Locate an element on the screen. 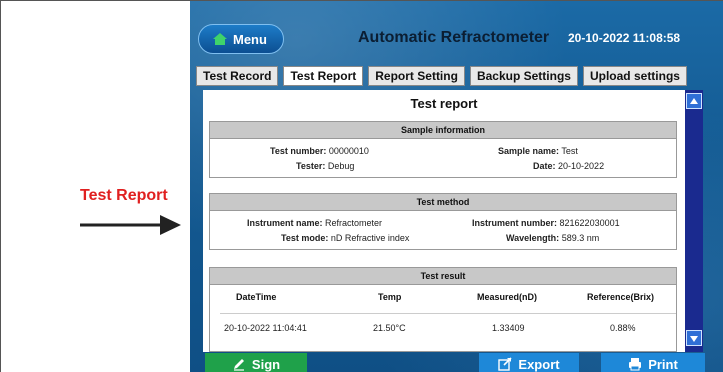  table-cell: 21.50°C is located at coordinates (389, 328).